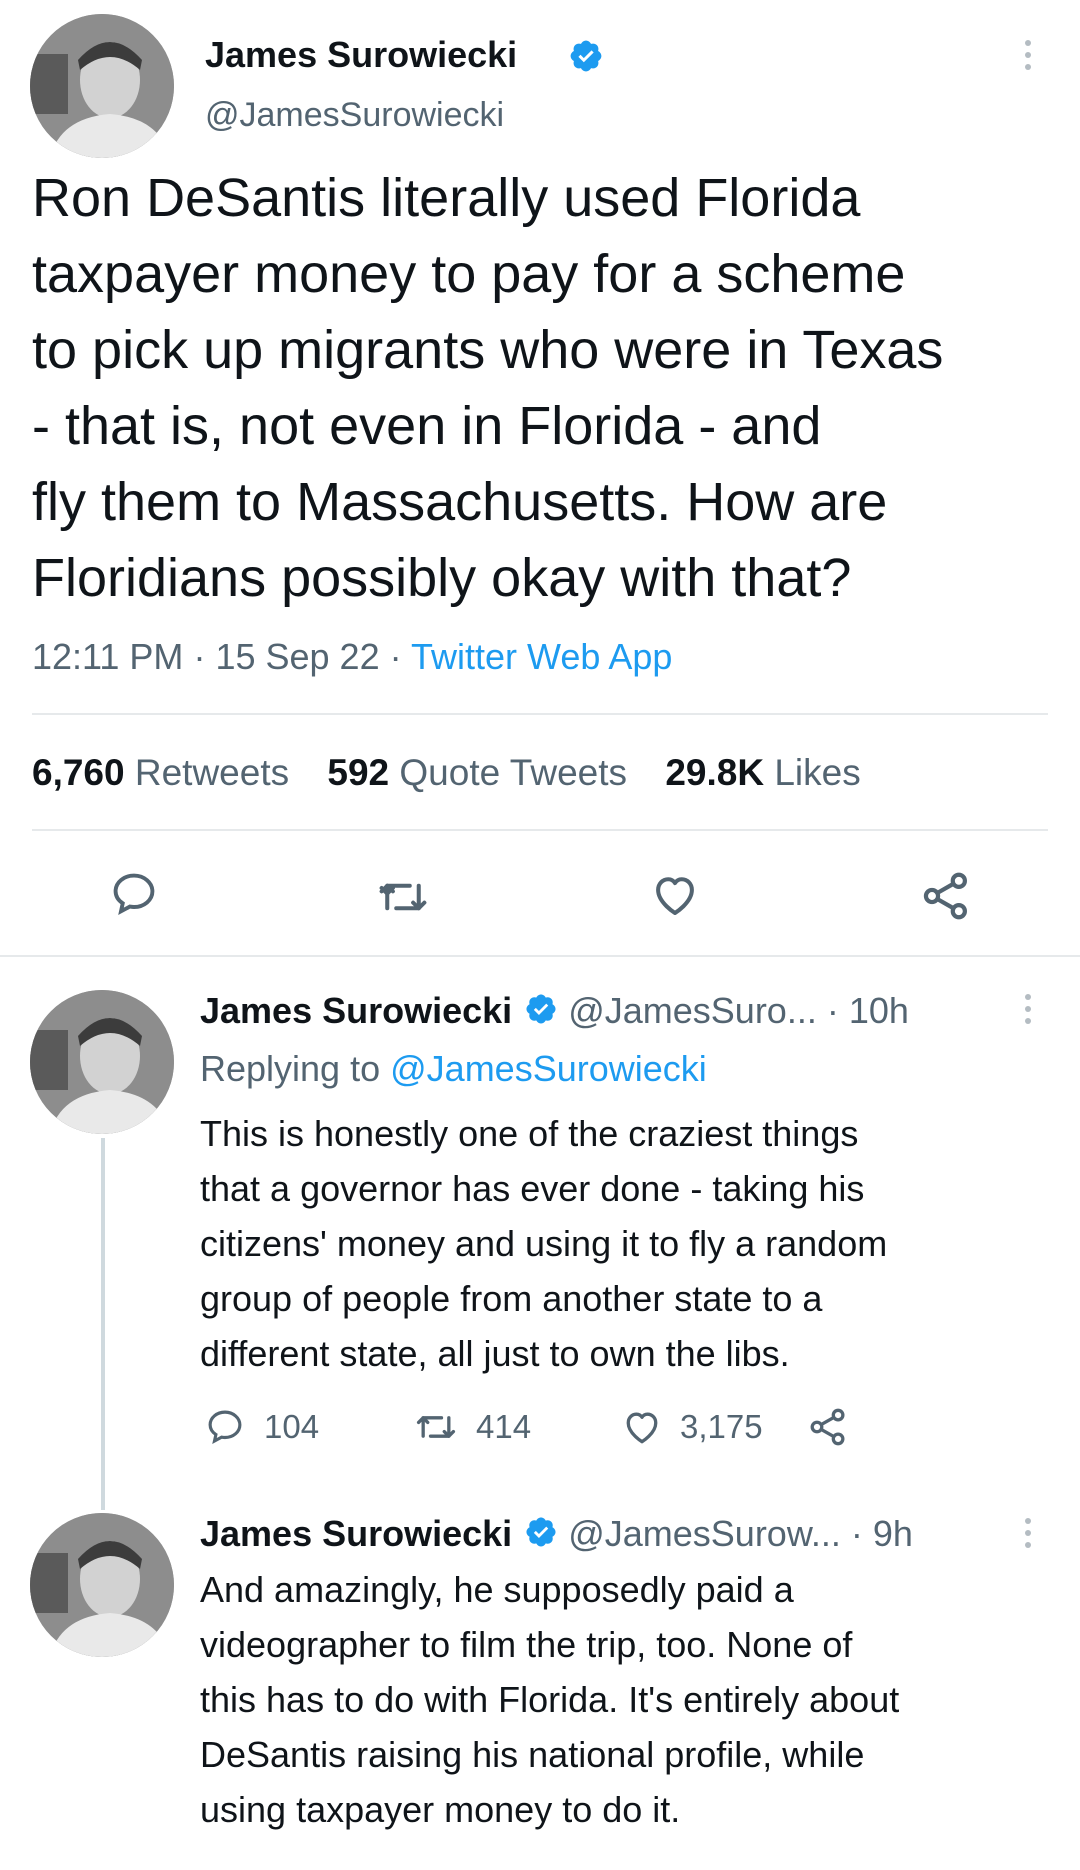 The height and width of the screenshot is (1870, 1080). Describe the element at coordinates (440, 1809) in the screenshot. I see `reply-text-line: using taxpayer money to do it.` at that location.